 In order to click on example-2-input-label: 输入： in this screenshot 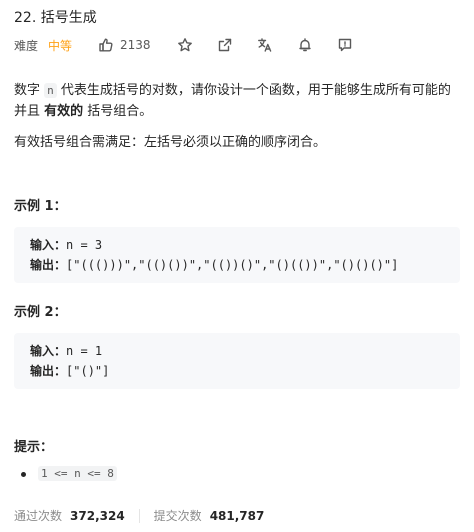, I will do `click(48, 351)`.